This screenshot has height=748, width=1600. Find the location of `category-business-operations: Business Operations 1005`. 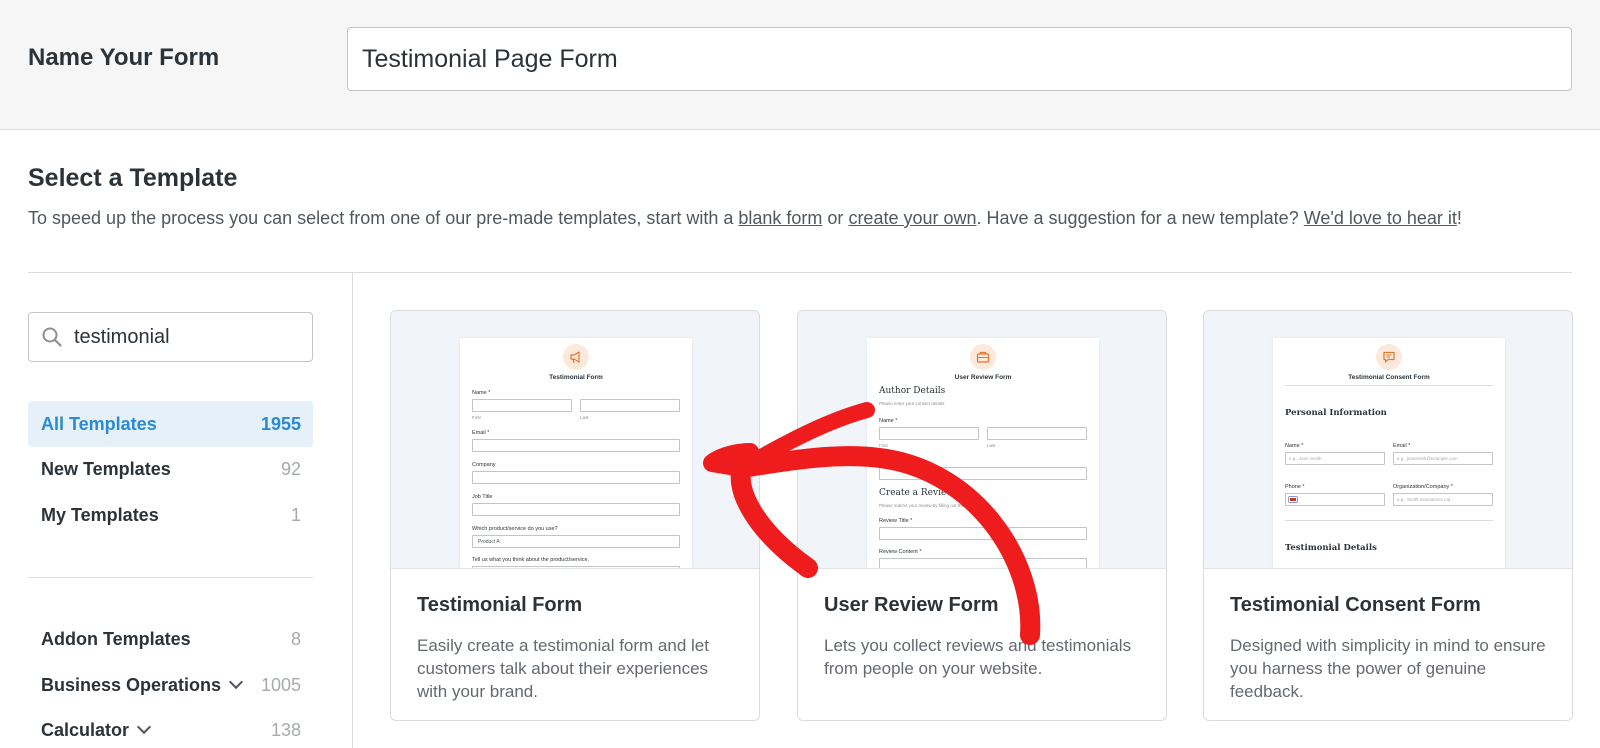

category-business-operations: Business Operations 1005 is located at coordinates (170, 685).